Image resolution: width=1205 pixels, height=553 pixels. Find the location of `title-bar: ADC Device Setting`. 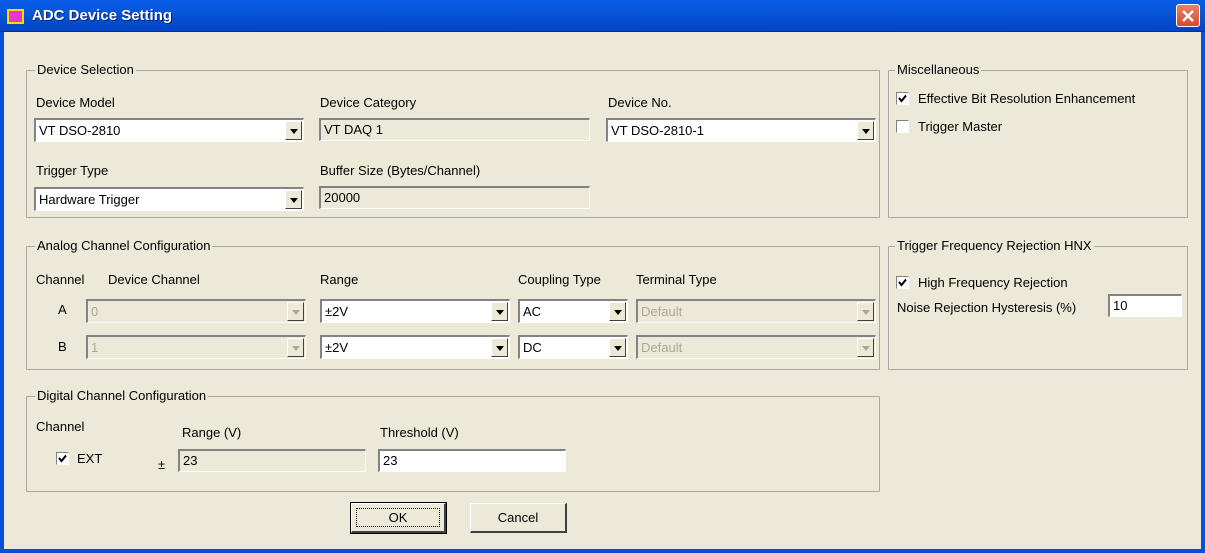

title-bar: ADC Device Setting is located at coordinates (602, 16).